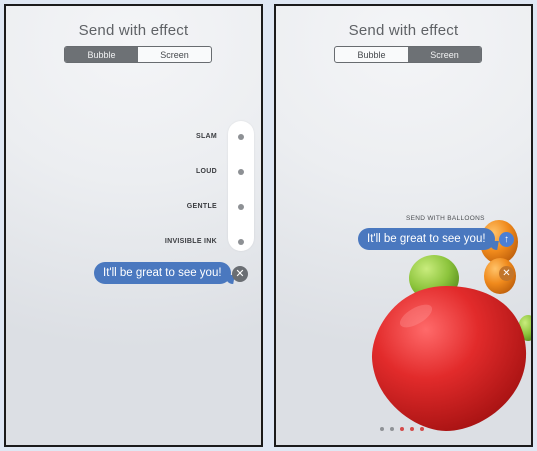  I want to click on balloon-green-right, so click(524, 328).